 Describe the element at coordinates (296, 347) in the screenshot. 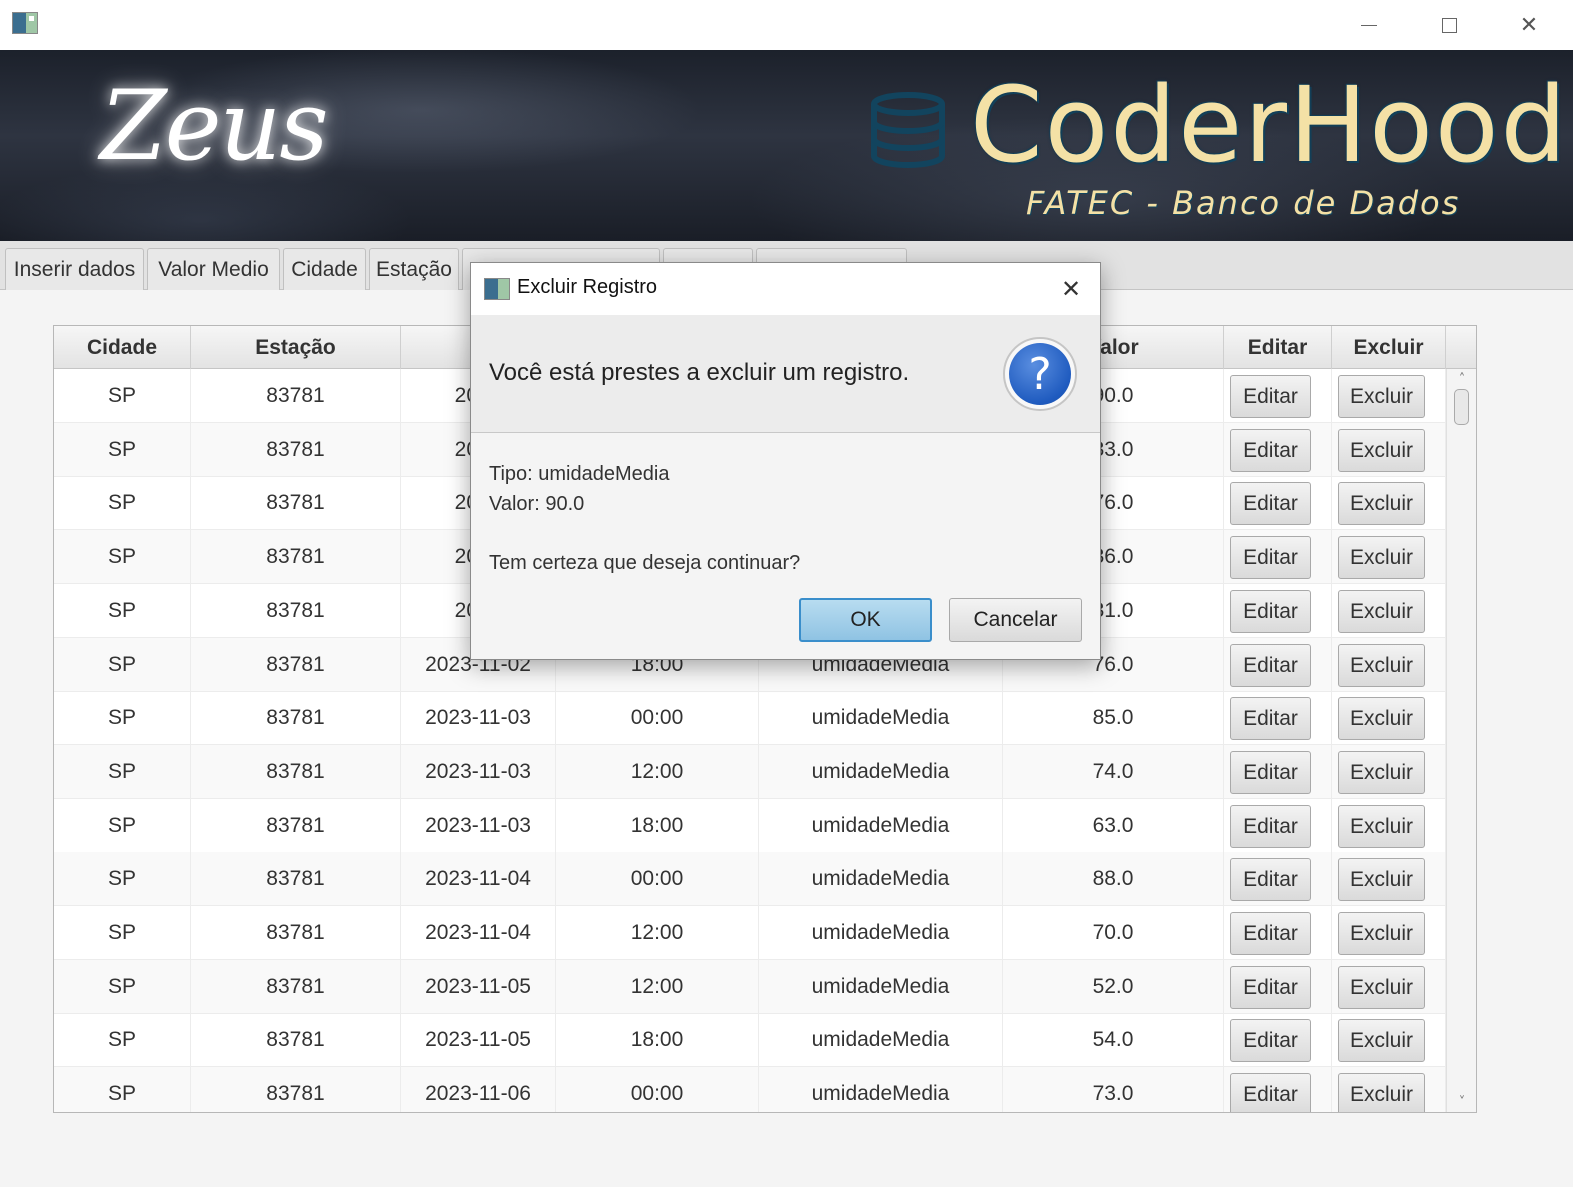

I see `column-header-estacao: Estação` at that location.